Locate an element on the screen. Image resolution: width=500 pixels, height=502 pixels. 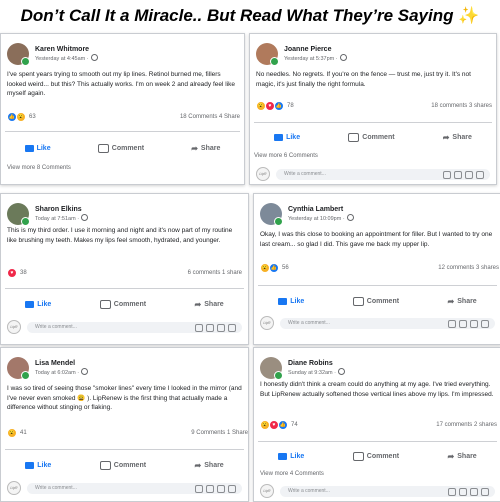
reaction-summary: 😮 👍 56 is located at coordinates (274, 268).